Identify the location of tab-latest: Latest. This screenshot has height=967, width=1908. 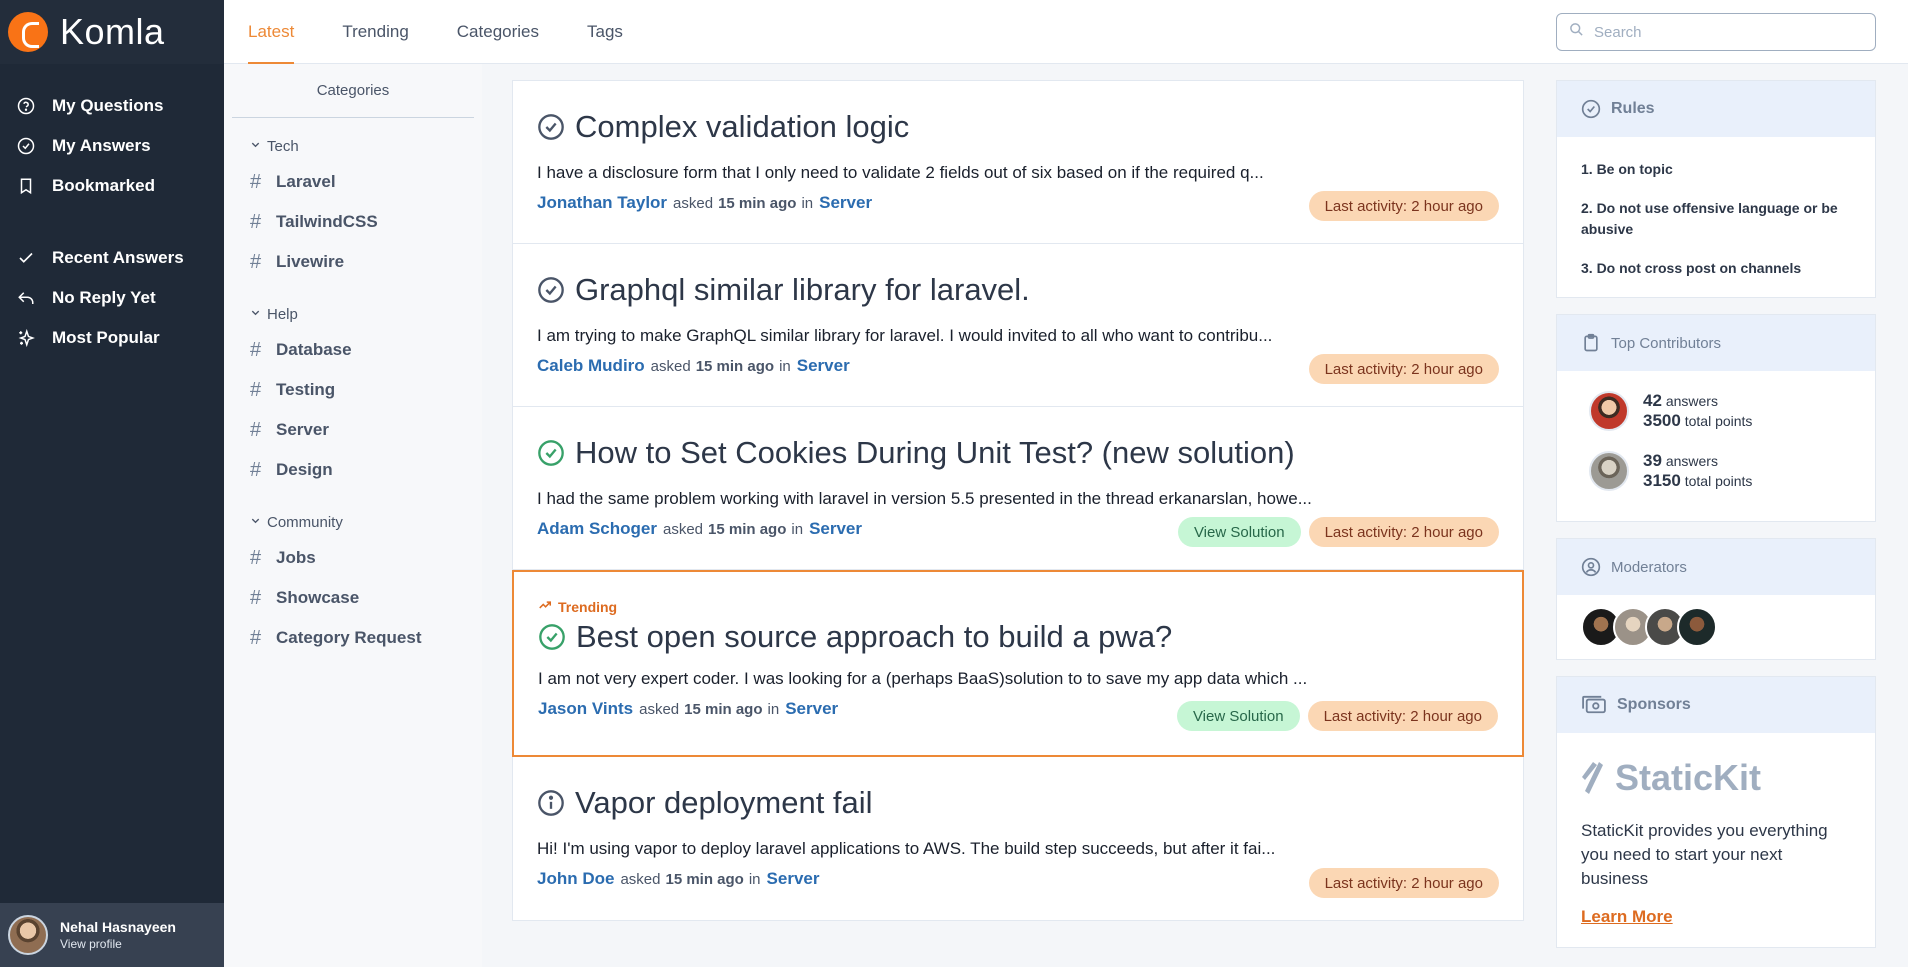
(271, 32).